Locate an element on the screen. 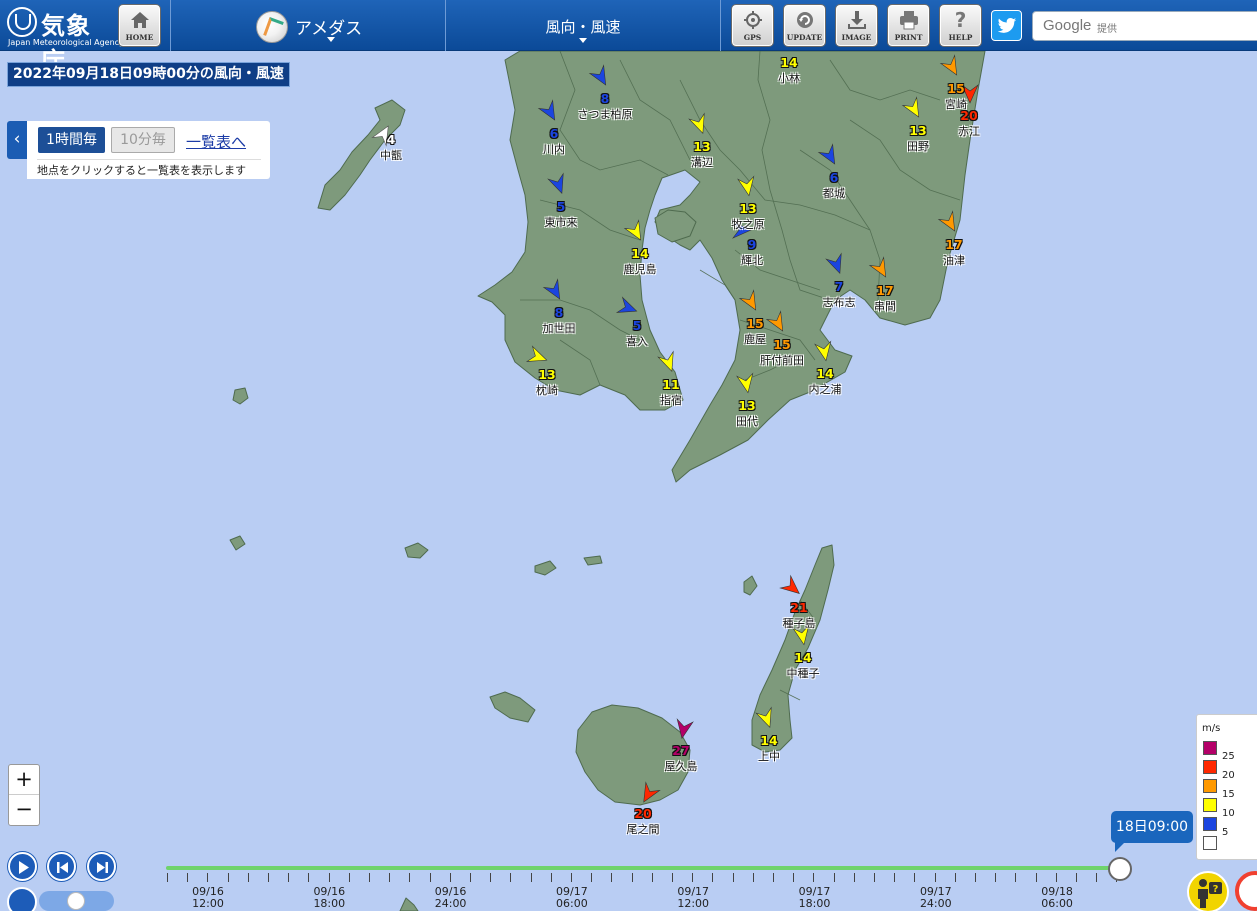  station-name: 中甑 is located at coordinates (391, 155).